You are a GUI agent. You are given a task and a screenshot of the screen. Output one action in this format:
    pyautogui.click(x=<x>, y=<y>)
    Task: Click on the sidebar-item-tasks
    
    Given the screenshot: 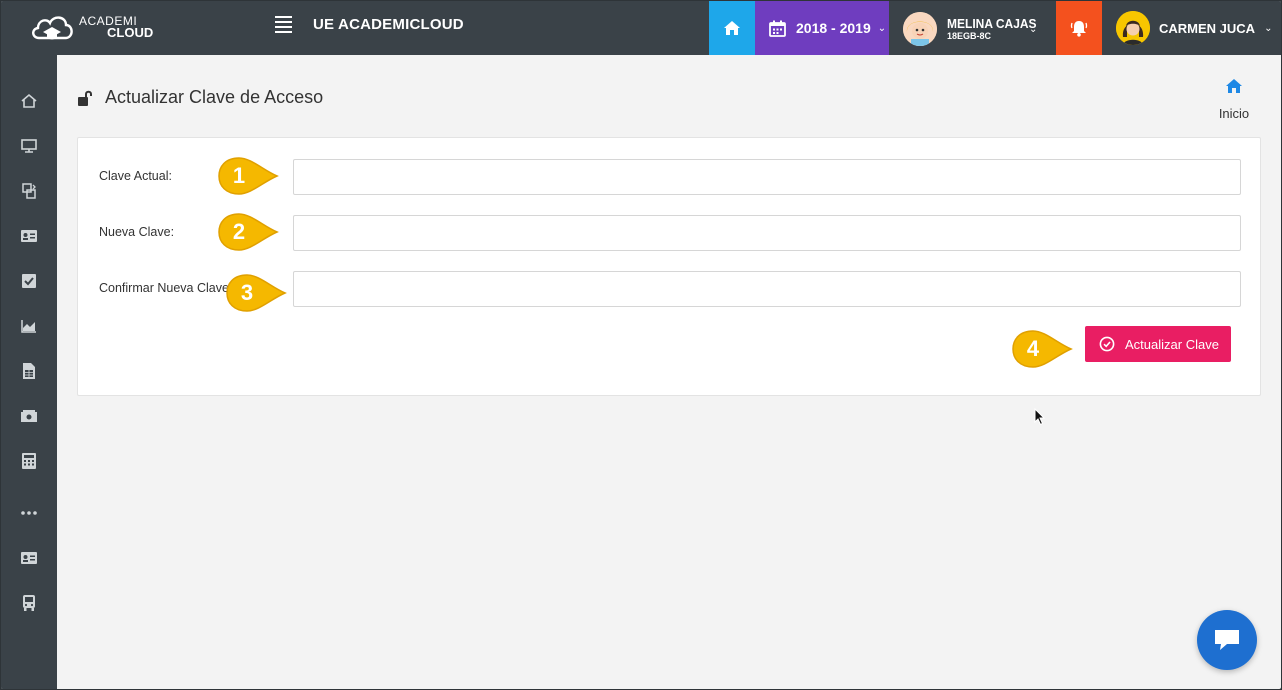 What is the action you would take?
    pyautogui.click(x=29, y=281)
    